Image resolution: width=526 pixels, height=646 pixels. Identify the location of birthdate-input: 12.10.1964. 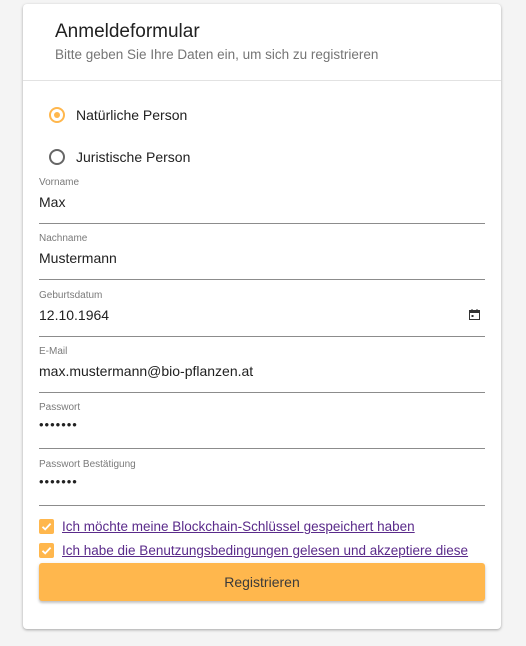
(74, 315).